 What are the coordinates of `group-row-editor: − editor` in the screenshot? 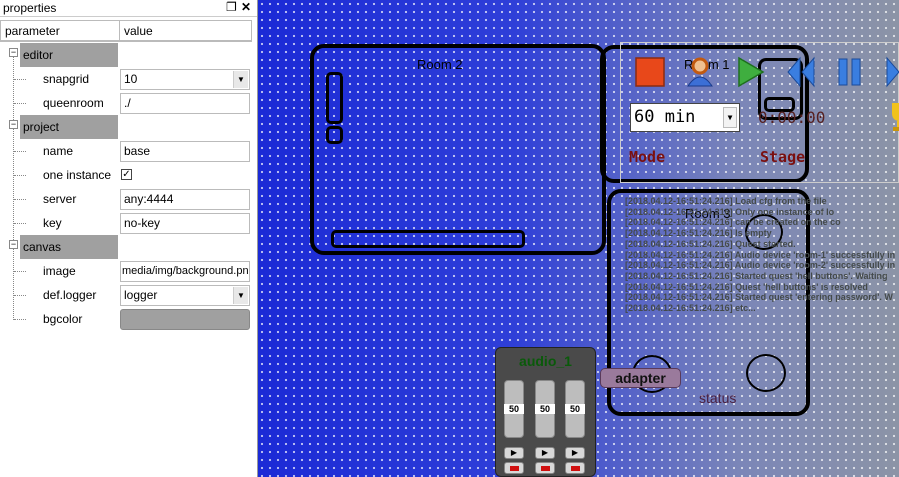 It's located at (126, 55).